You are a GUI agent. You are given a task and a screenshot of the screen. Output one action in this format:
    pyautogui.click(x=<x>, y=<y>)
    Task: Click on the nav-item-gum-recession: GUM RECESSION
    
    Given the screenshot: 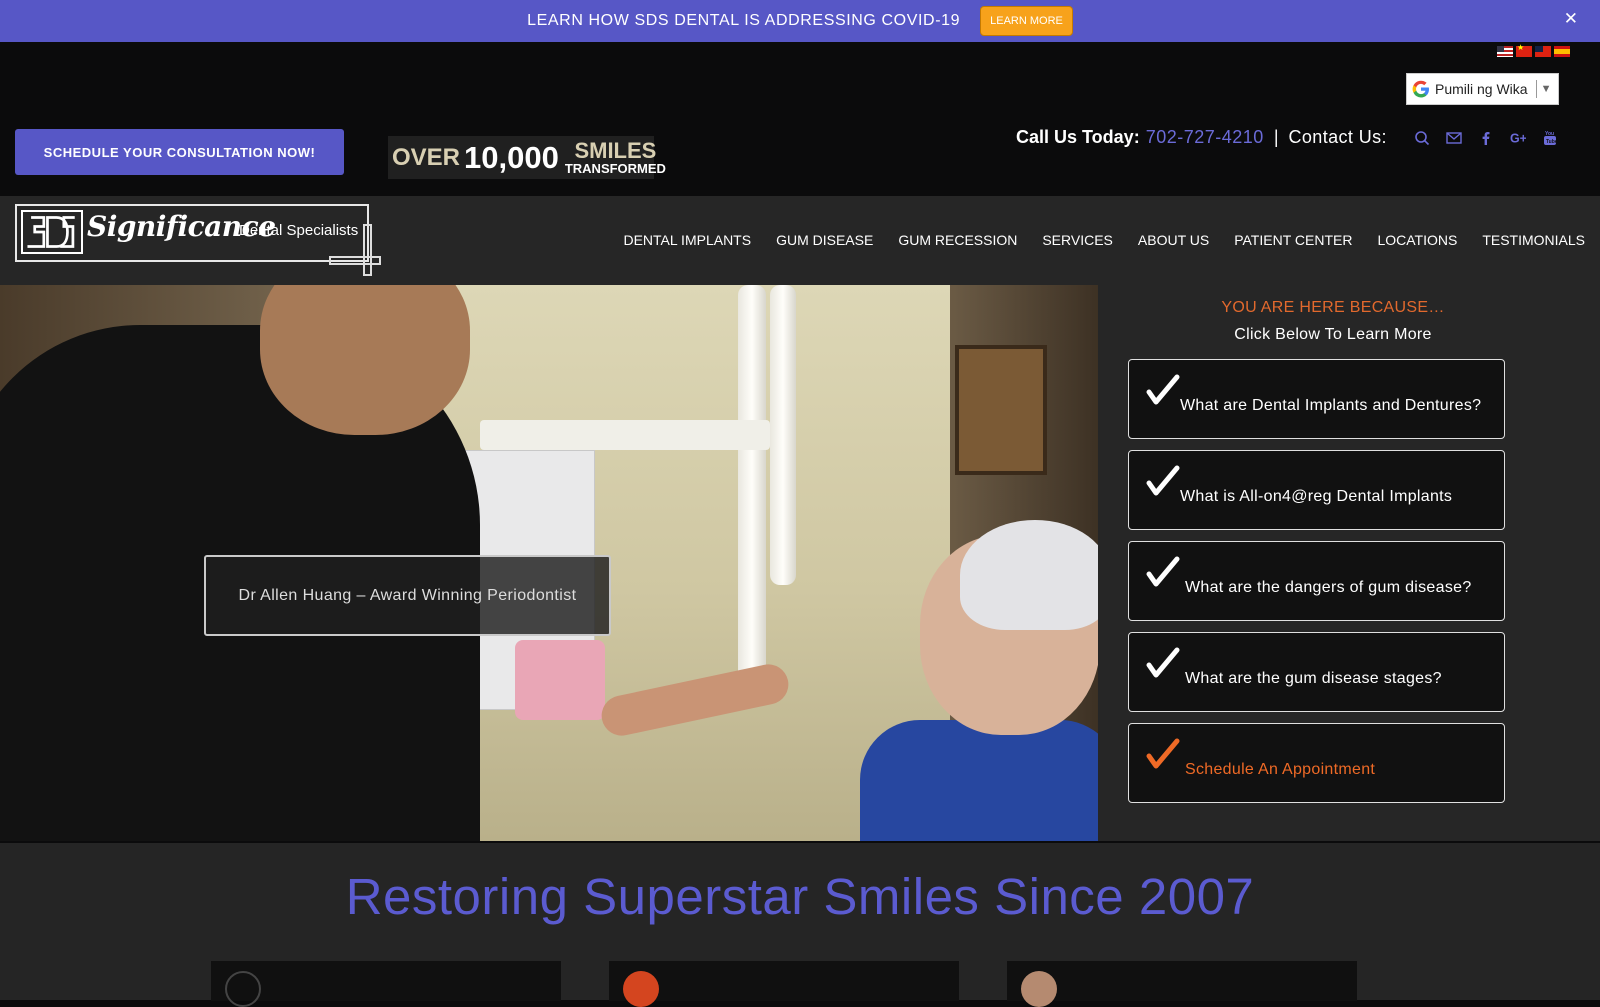 What is the action you would take?
    pyautogui.click(x=957, y=240)
    